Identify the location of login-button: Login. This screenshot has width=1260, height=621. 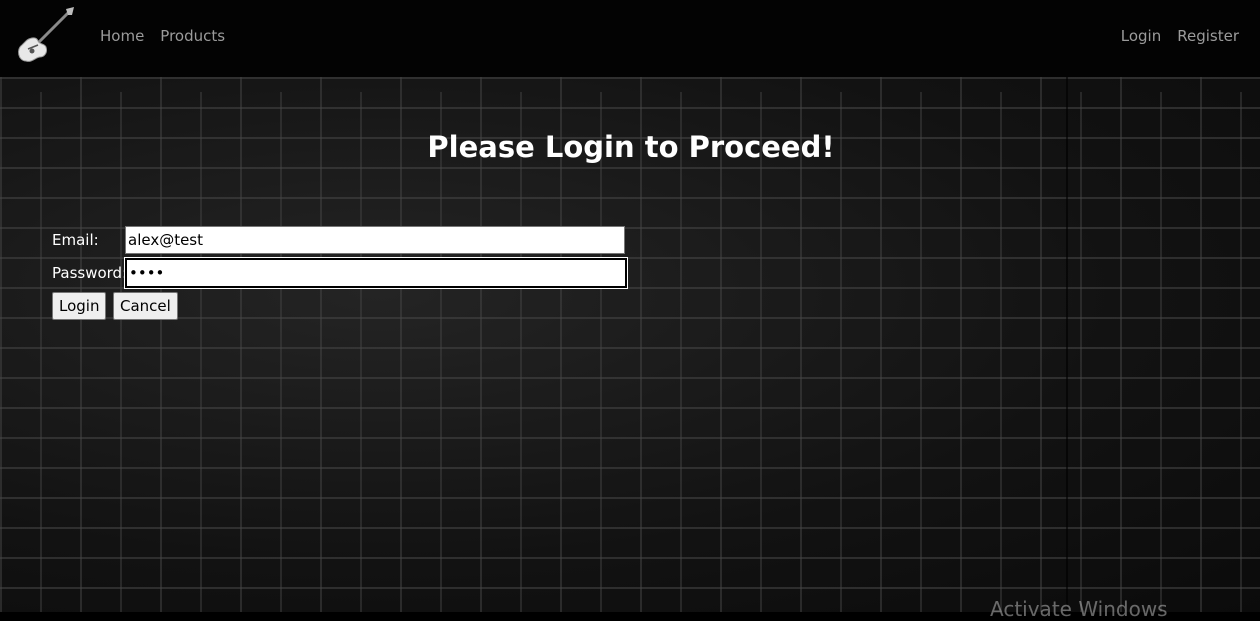
(79, 306).